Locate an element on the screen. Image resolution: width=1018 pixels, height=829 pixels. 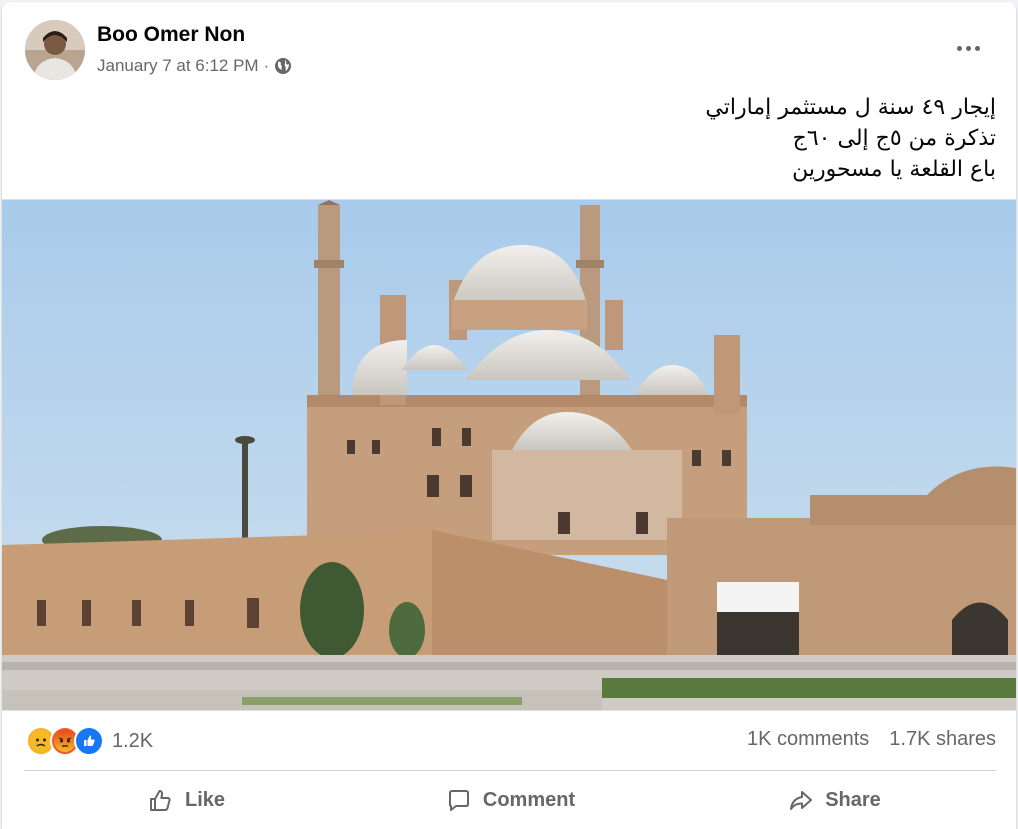
post-date: January 7 at 6:12 PM is located at coordinates (178, 66).